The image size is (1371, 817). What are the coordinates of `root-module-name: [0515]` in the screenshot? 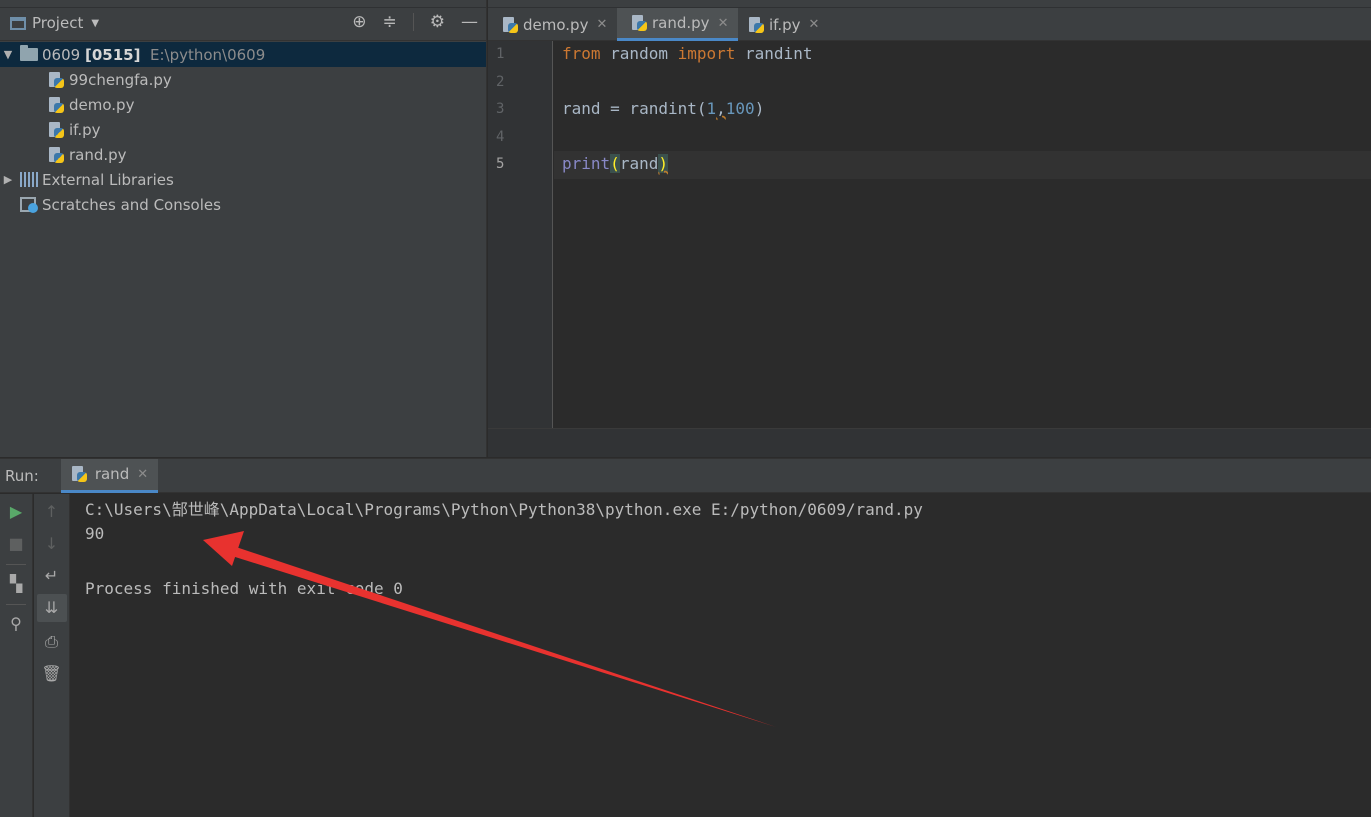 It's located at (112, 54).